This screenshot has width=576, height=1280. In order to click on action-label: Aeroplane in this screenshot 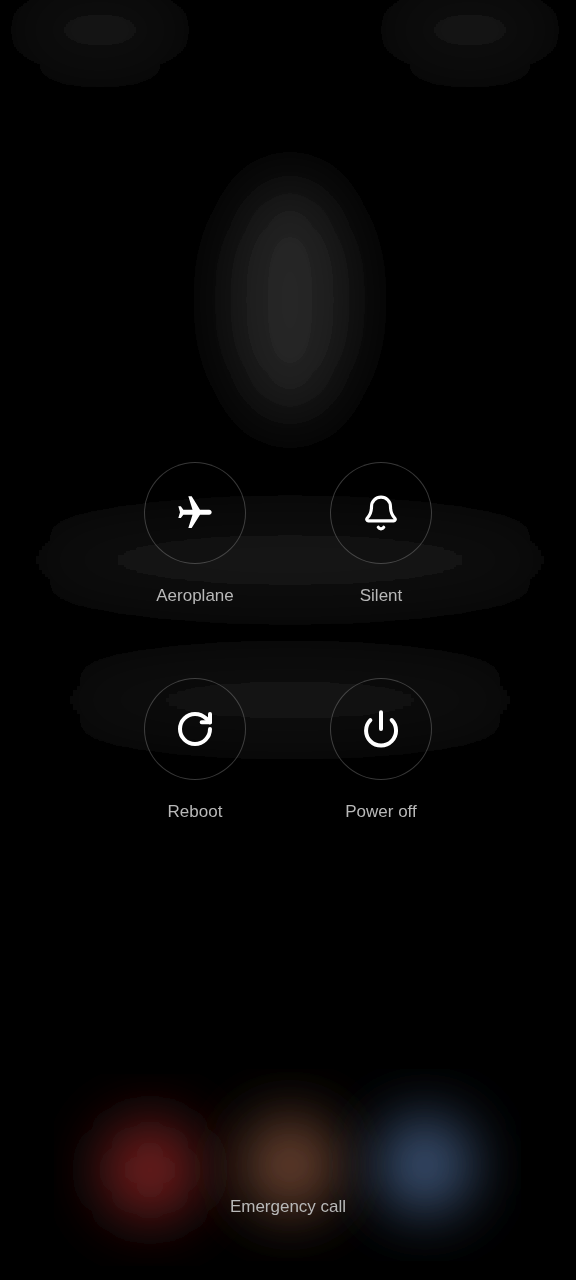, I will do `click(195, 596)`.